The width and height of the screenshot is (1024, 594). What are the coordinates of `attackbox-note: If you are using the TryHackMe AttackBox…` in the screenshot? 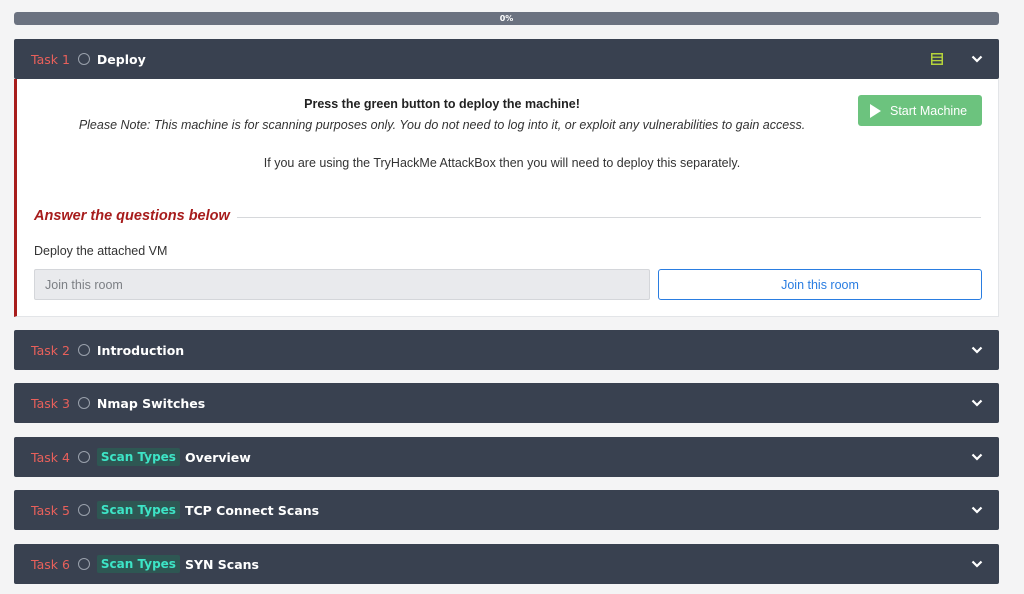 It's located at (502, 163).